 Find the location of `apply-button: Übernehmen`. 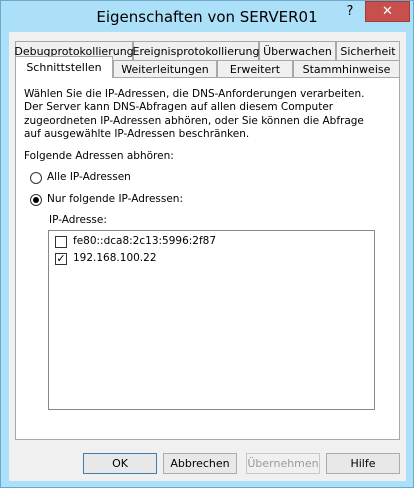

apply-button: Übernehmen is located at coordinates (283, 463).